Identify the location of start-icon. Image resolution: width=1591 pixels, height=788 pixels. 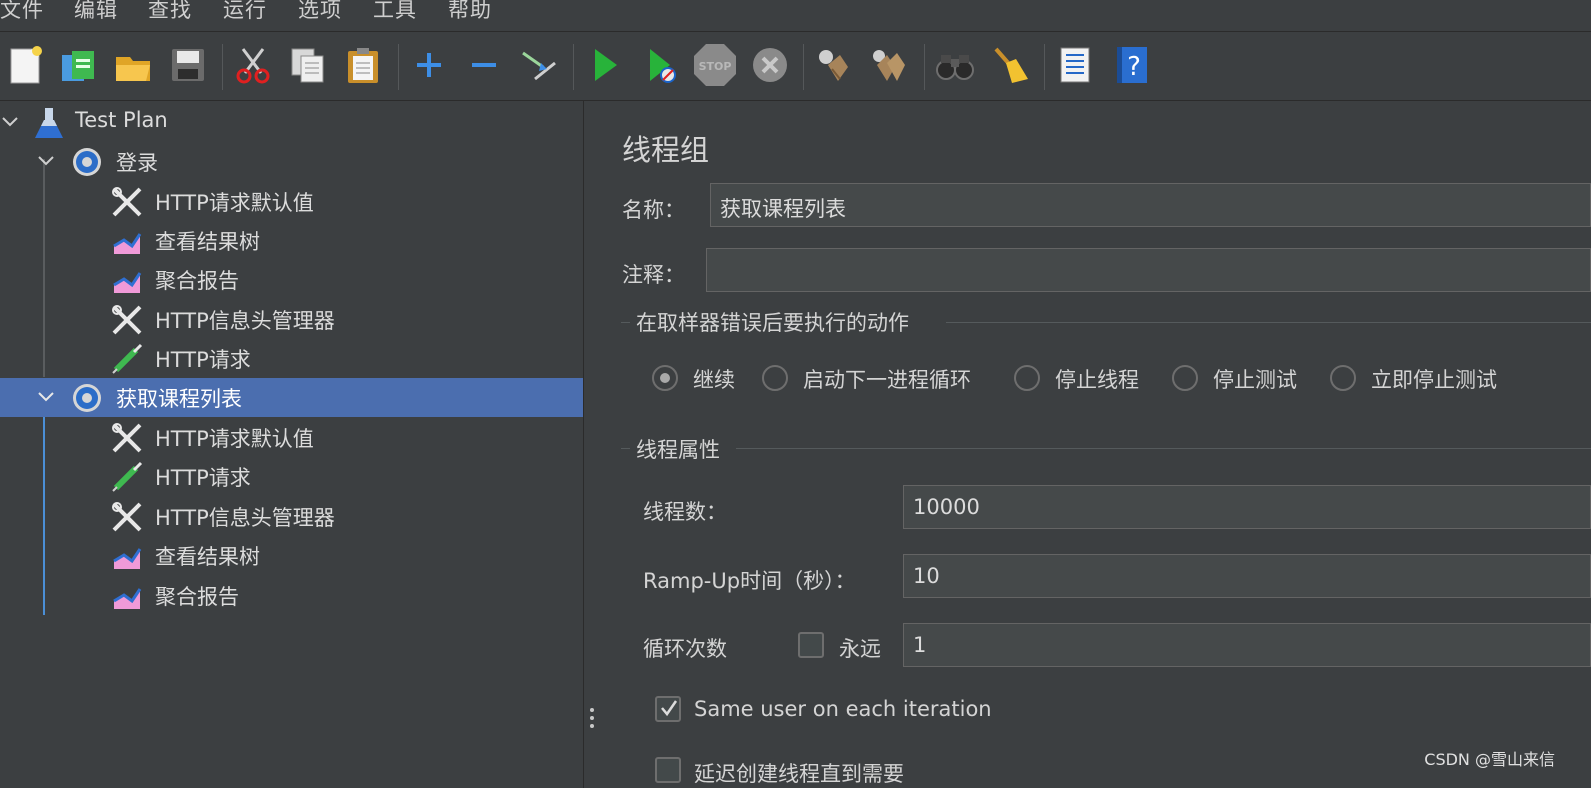
(605, 65).